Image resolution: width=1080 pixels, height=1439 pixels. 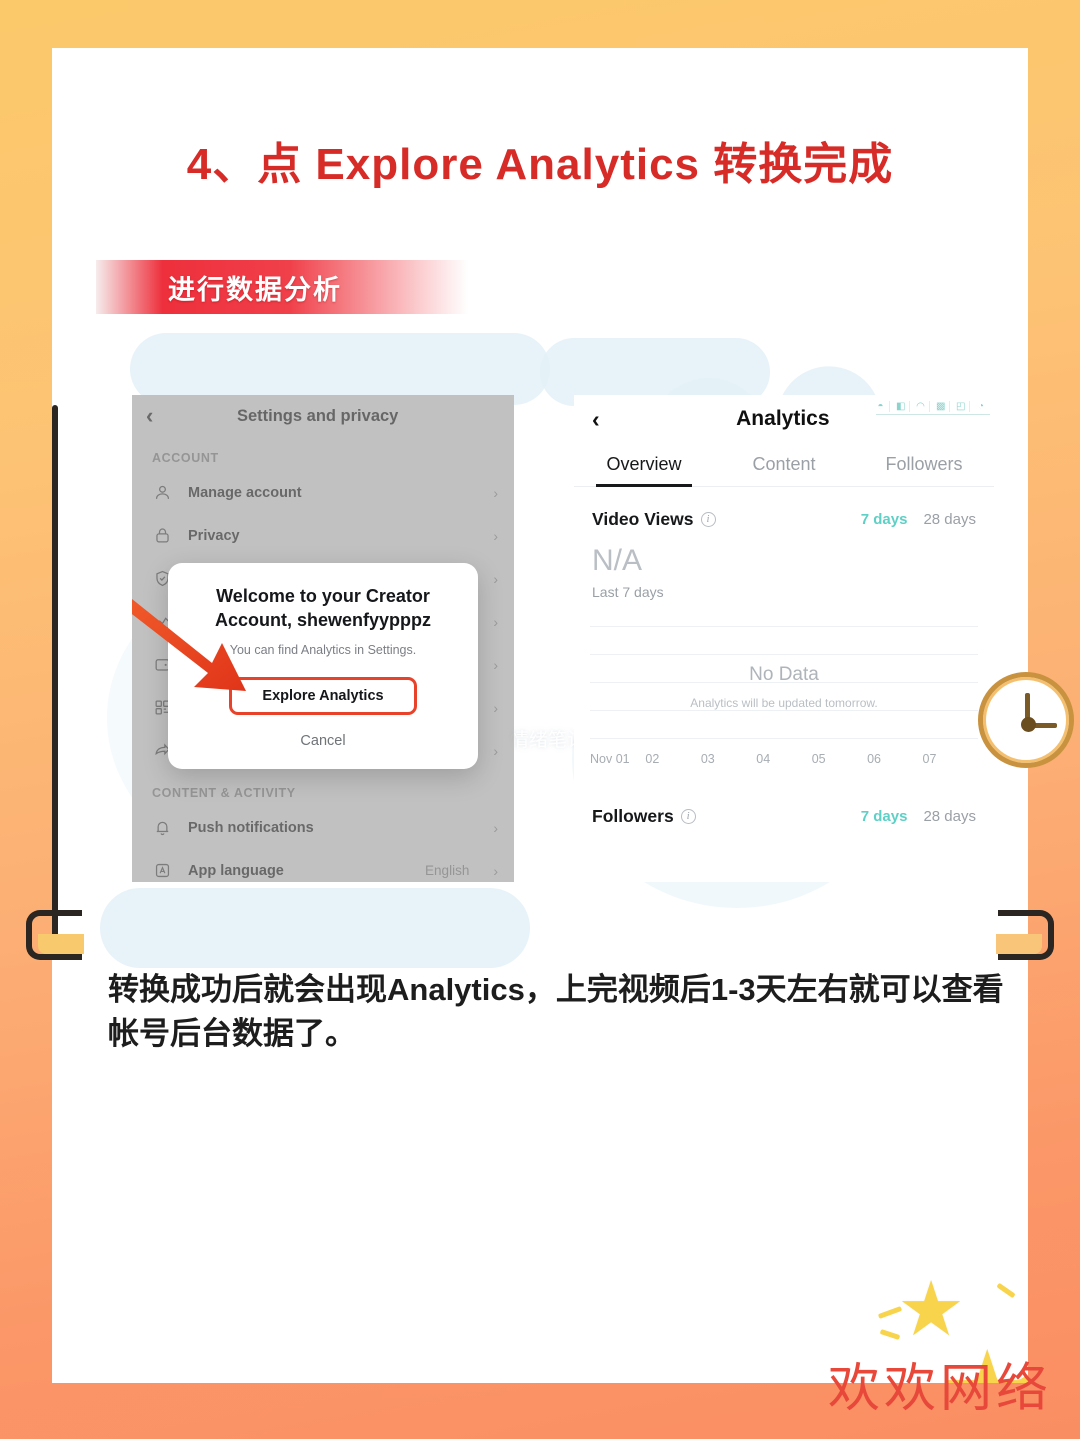 I want to click on letter-a-icon, so click(x=162, y=871).